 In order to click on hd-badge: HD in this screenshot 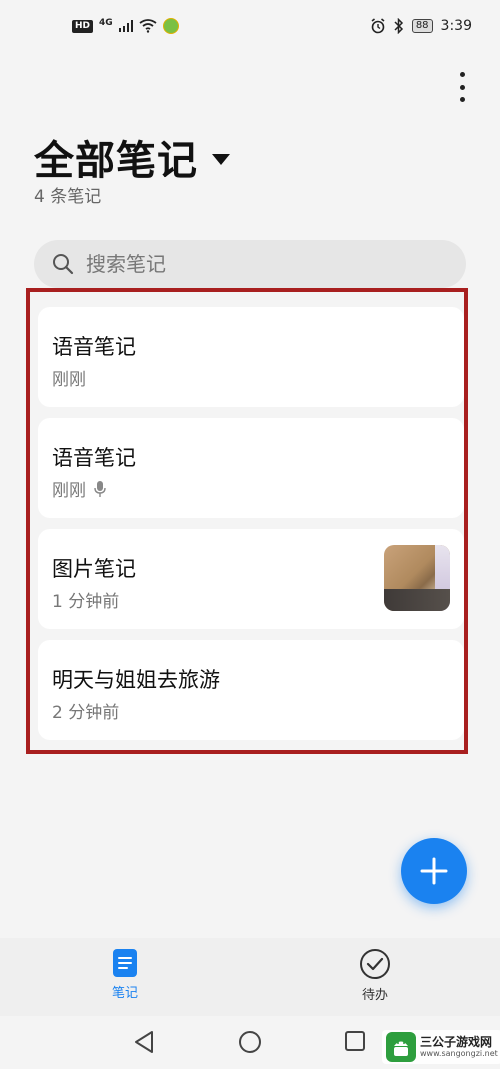, I will do `click(83, 26)`.